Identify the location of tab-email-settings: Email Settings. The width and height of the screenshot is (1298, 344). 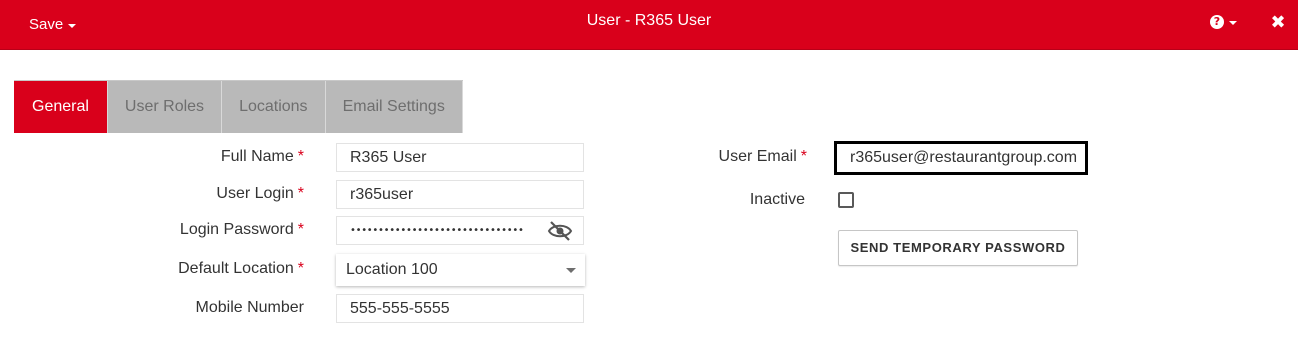
(394, 107).